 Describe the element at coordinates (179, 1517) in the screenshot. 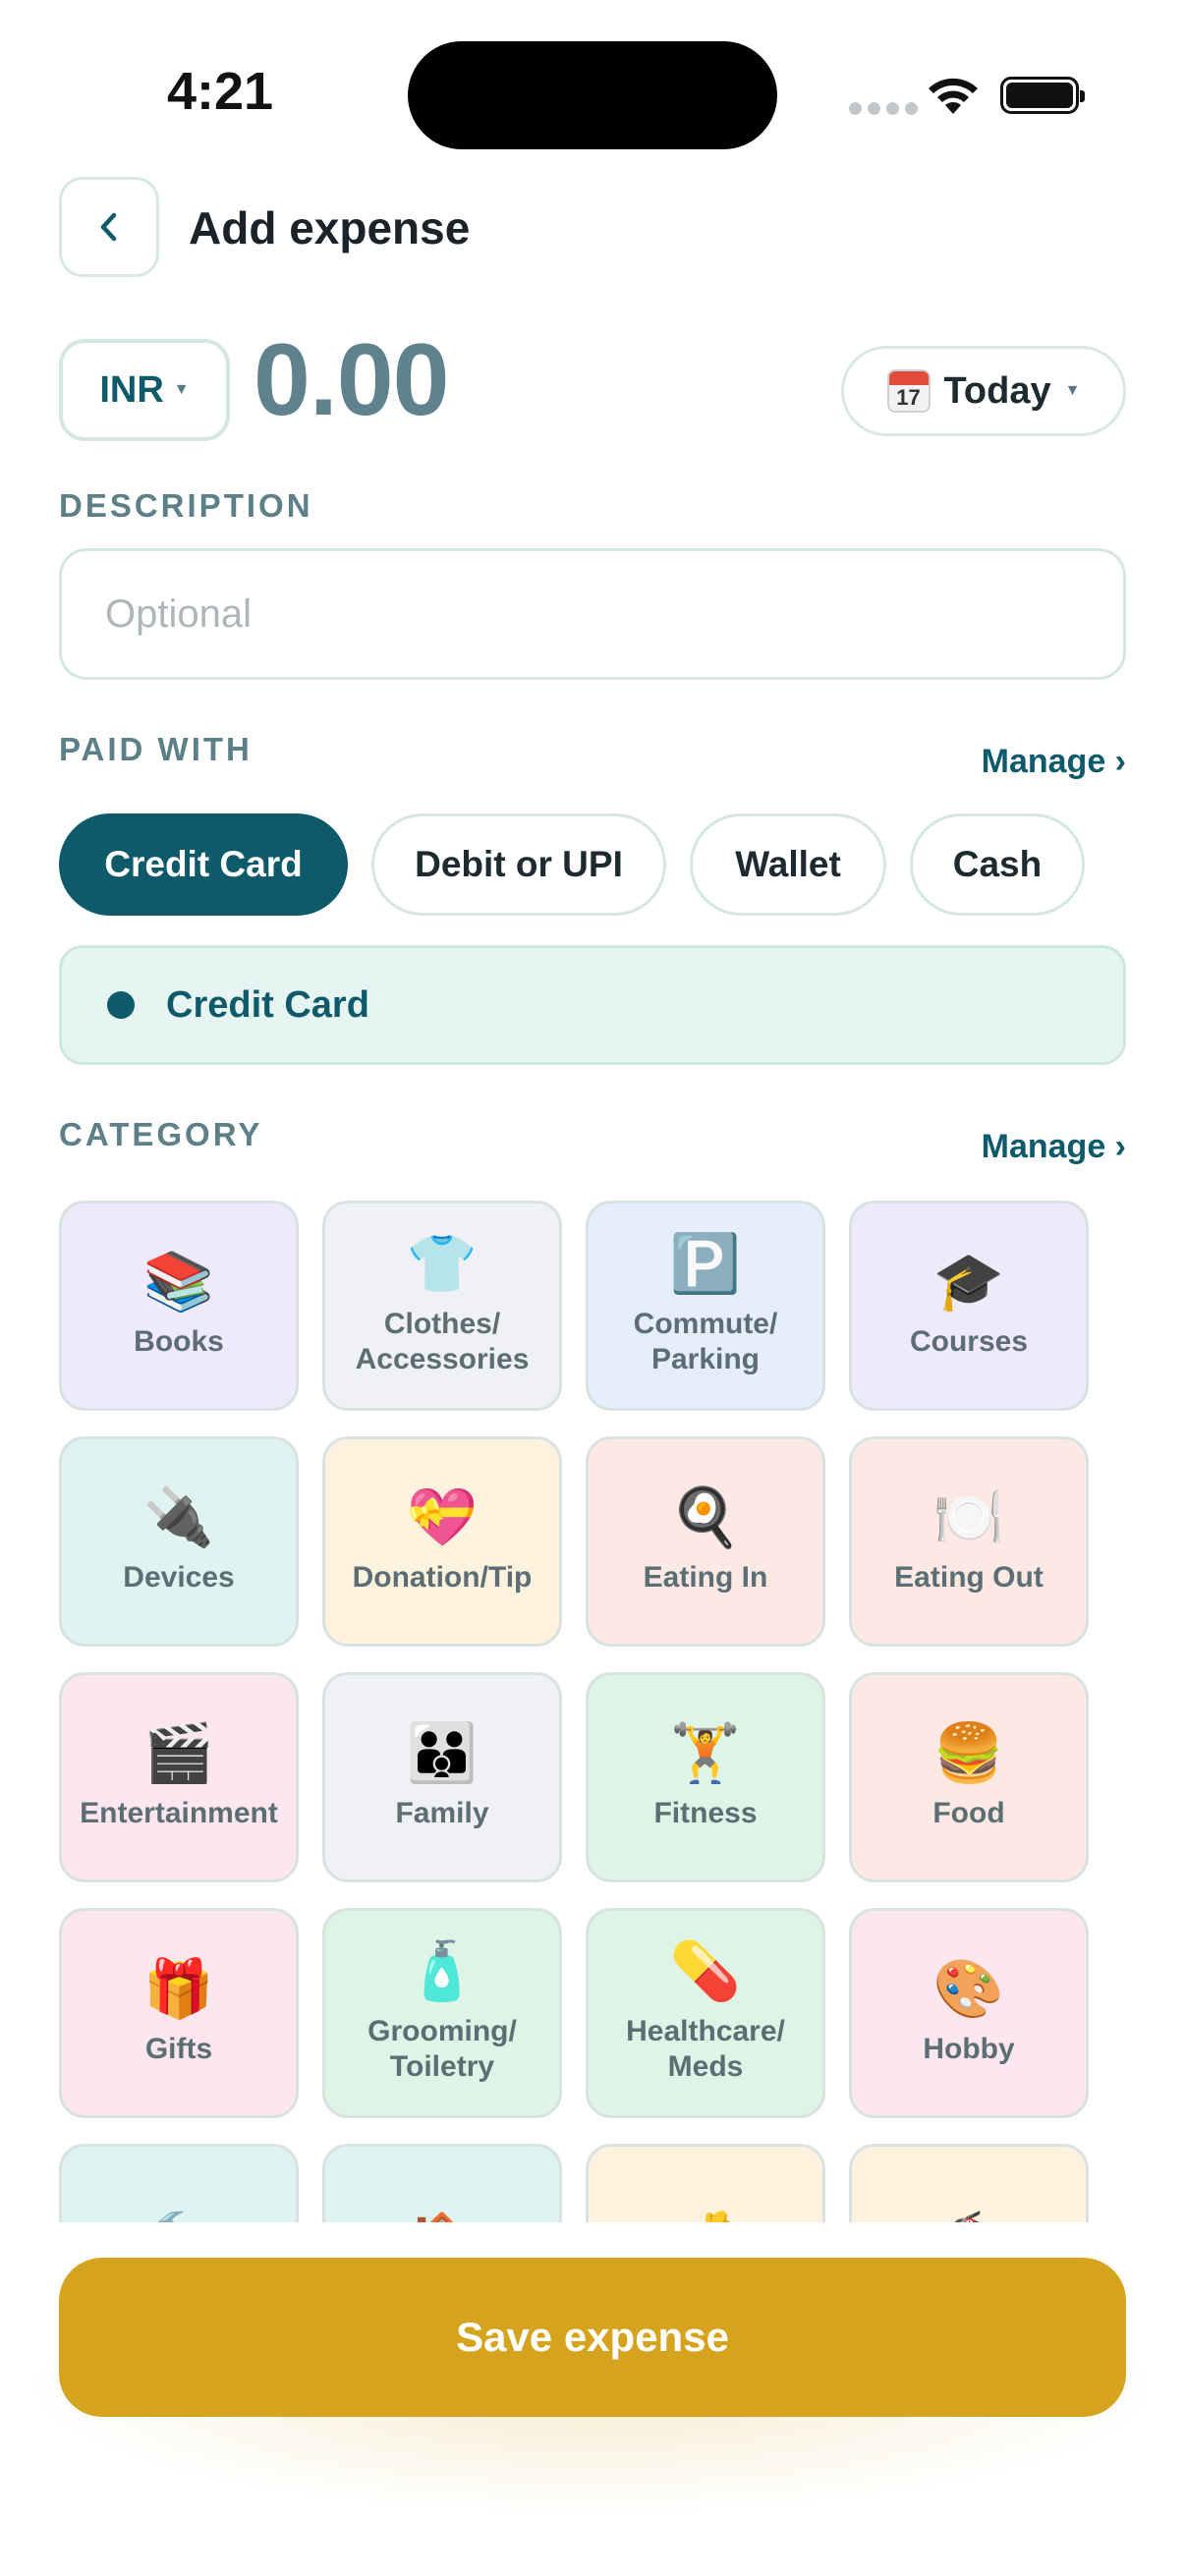

I see `category-emoji-icon: 🔌` at that location.